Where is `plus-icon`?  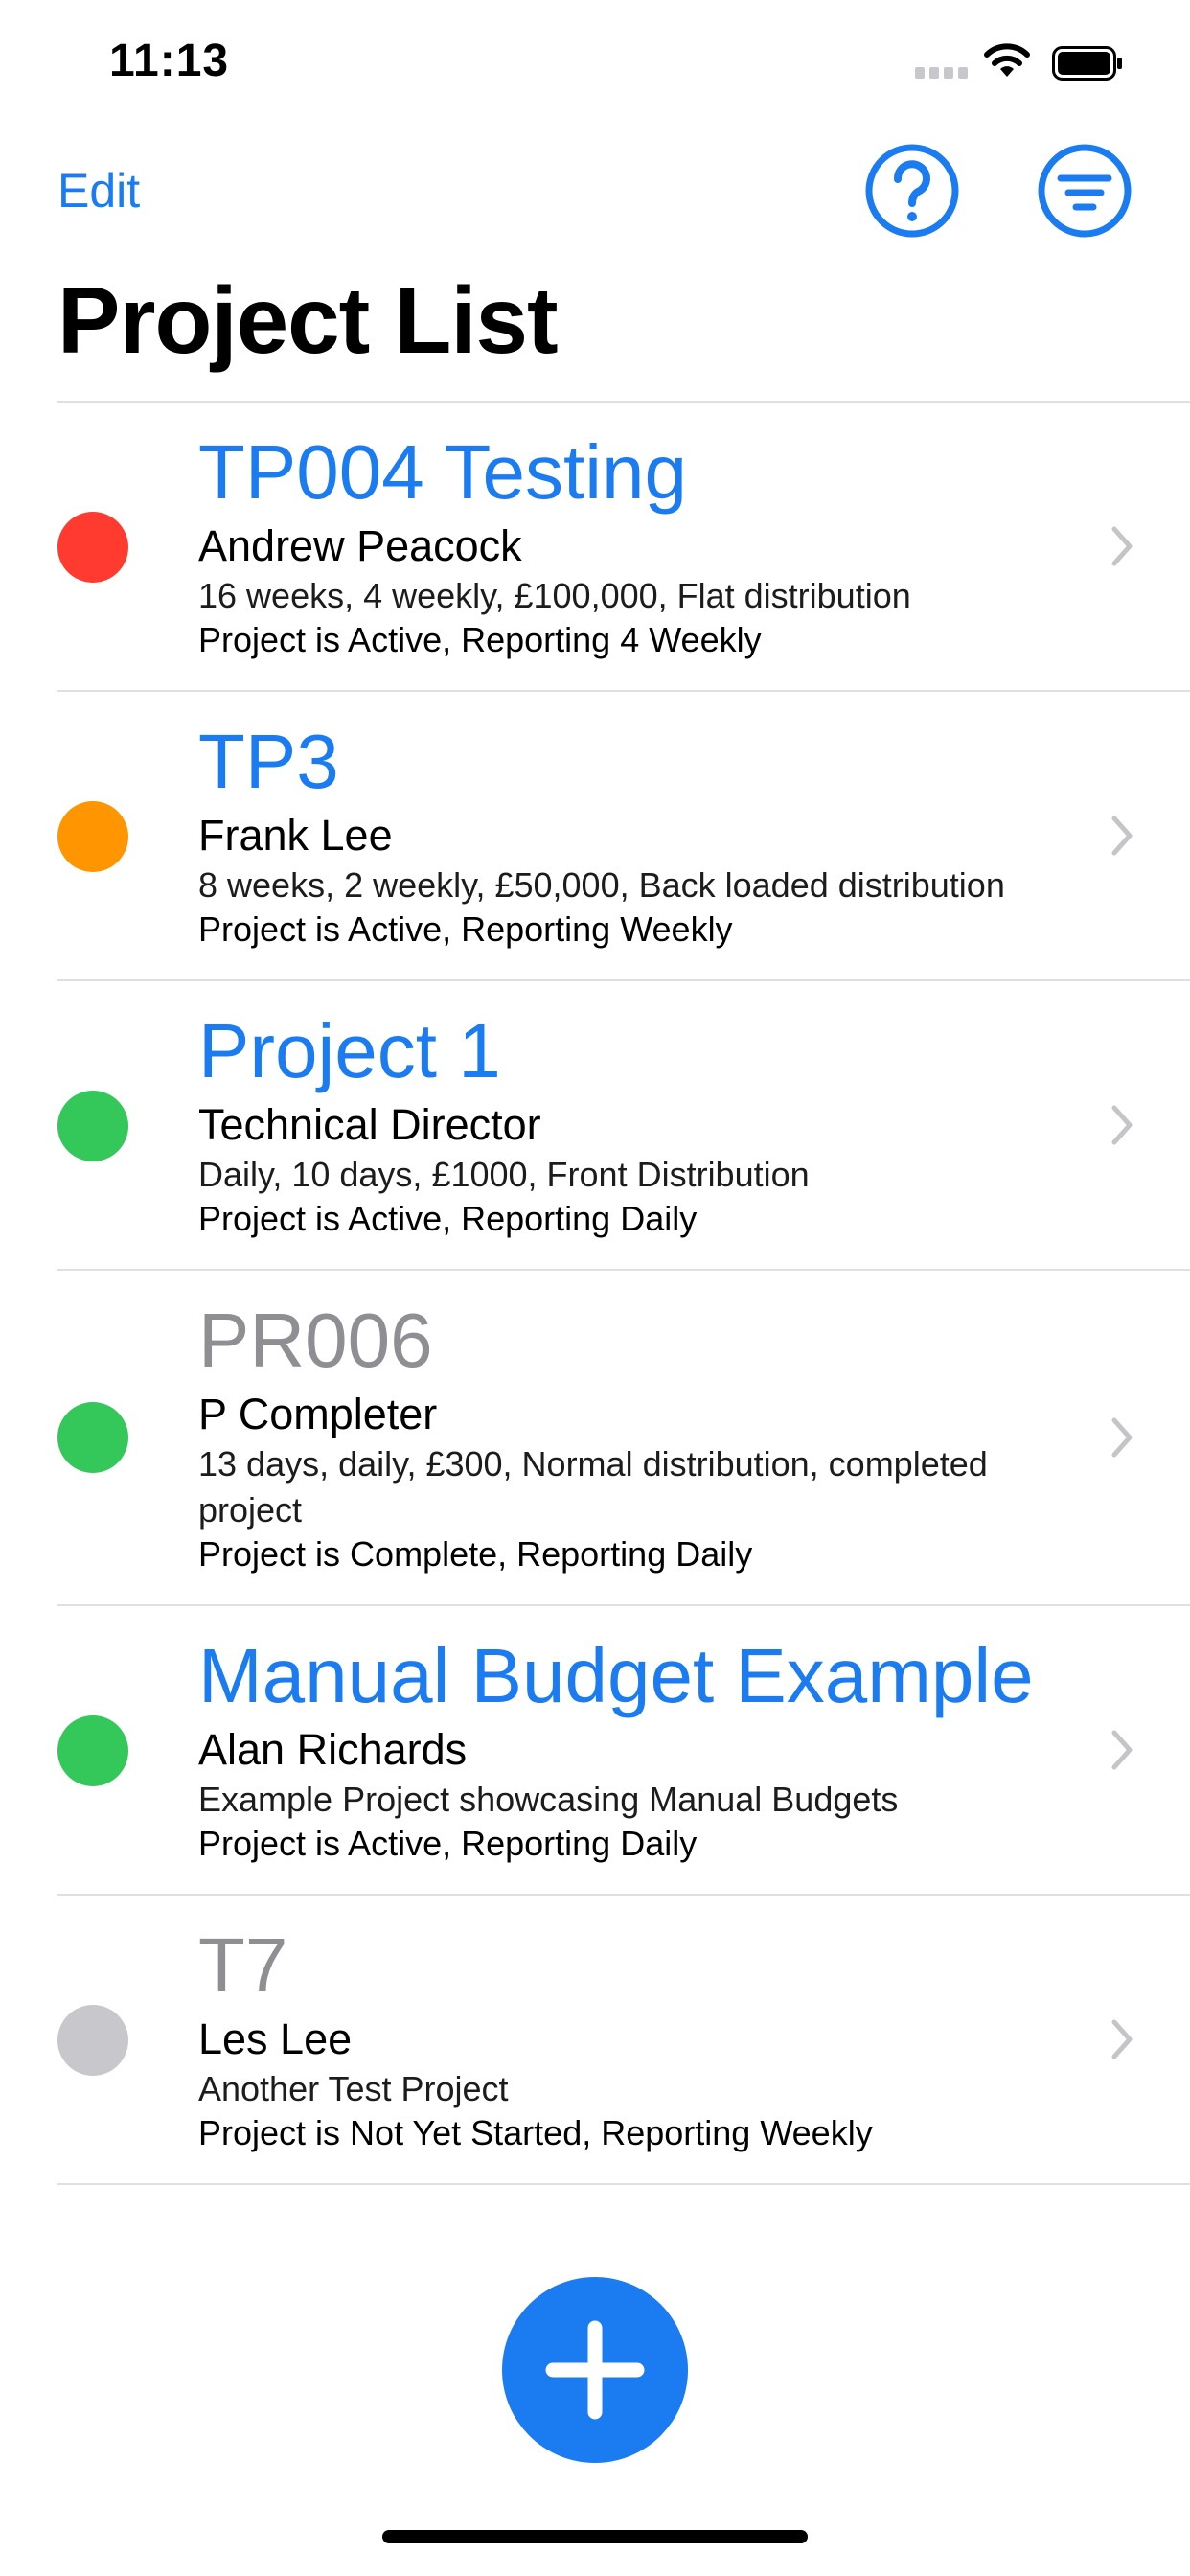 plus-icon is located at coordinates (595, 2370).